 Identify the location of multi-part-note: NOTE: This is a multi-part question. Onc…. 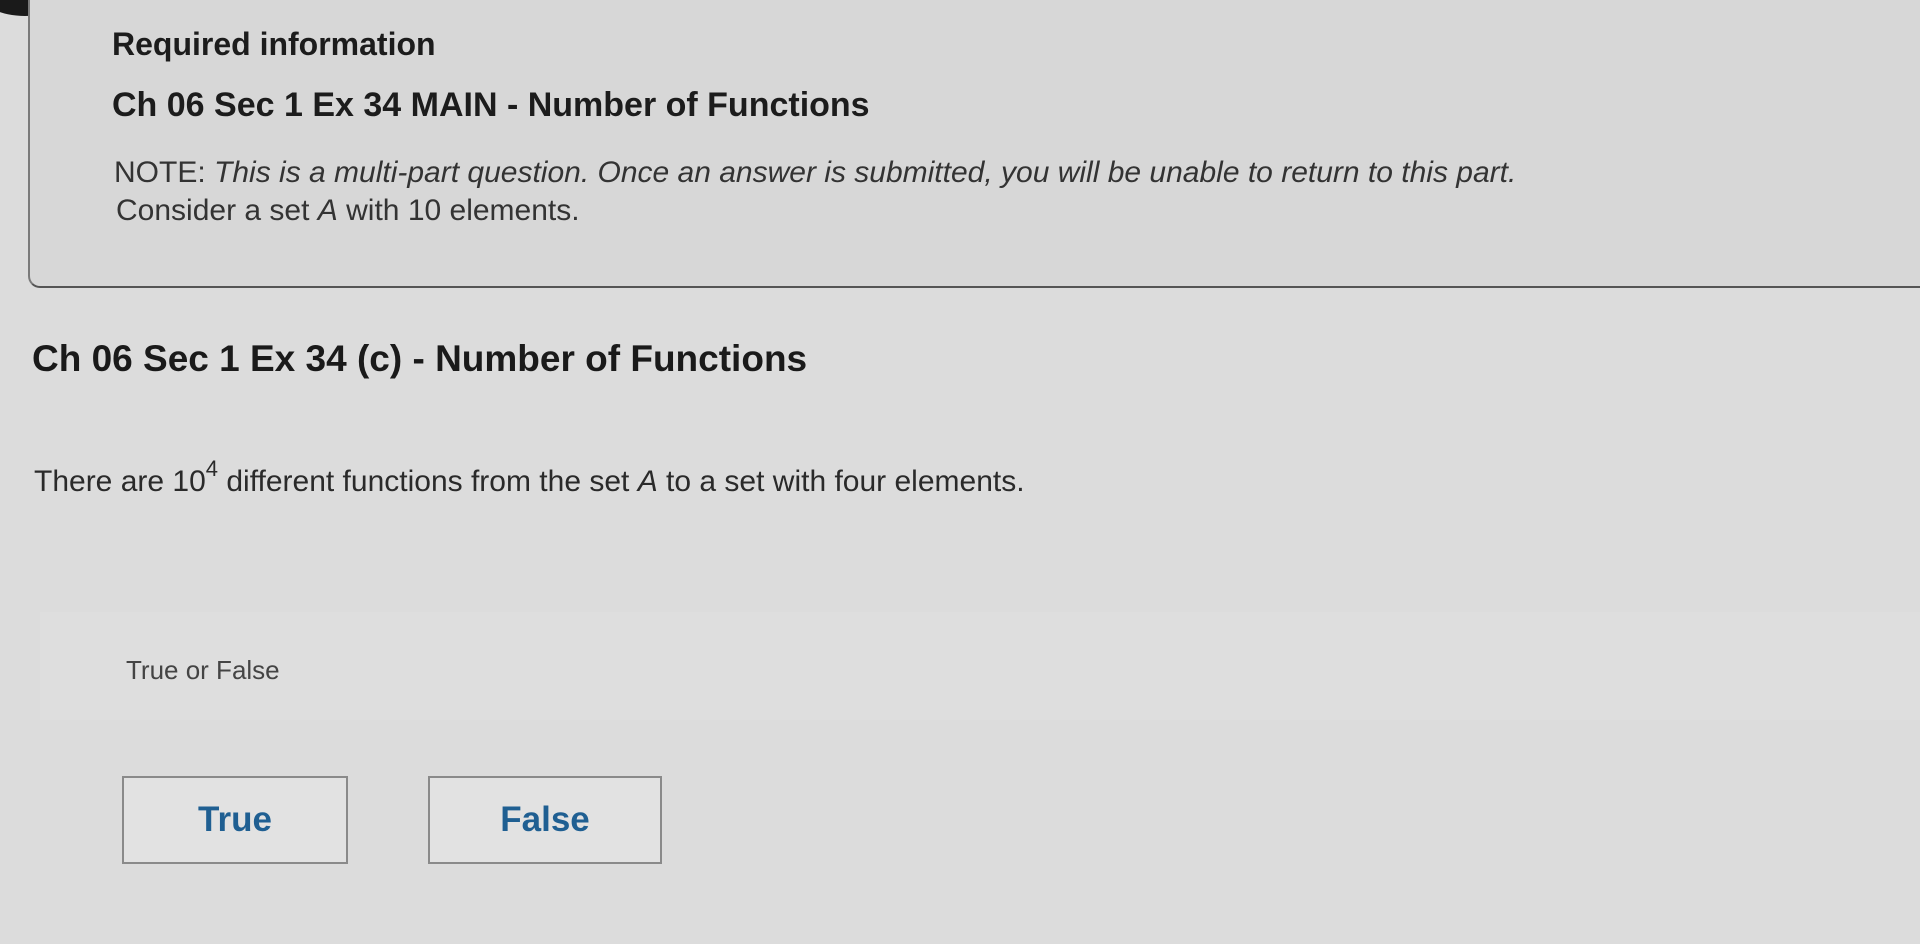
(815, 173).